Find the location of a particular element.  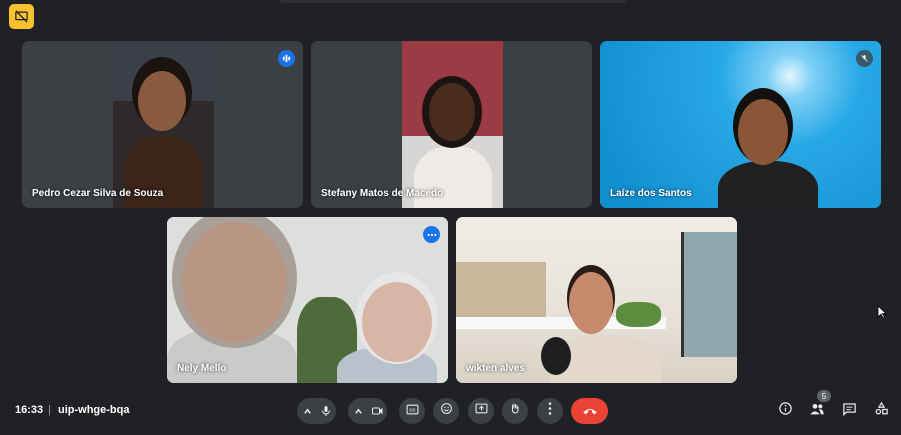

raise-hand-icon is located at coordinates (515, 411).